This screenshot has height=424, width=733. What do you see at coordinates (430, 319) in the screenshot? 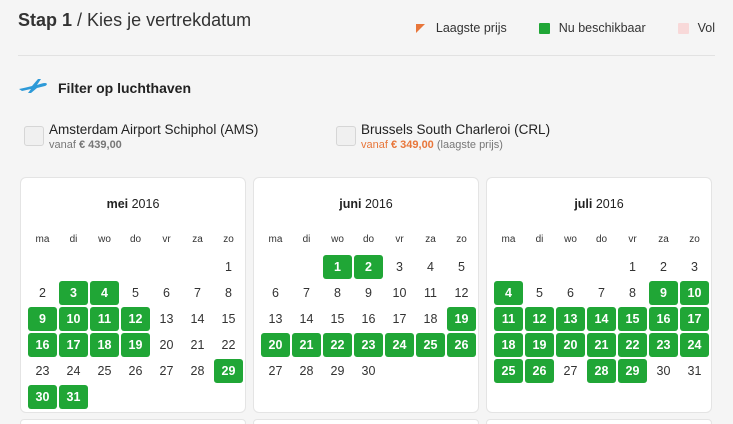
I see `day-unavailable: 18` at bounding box center [430, 319].